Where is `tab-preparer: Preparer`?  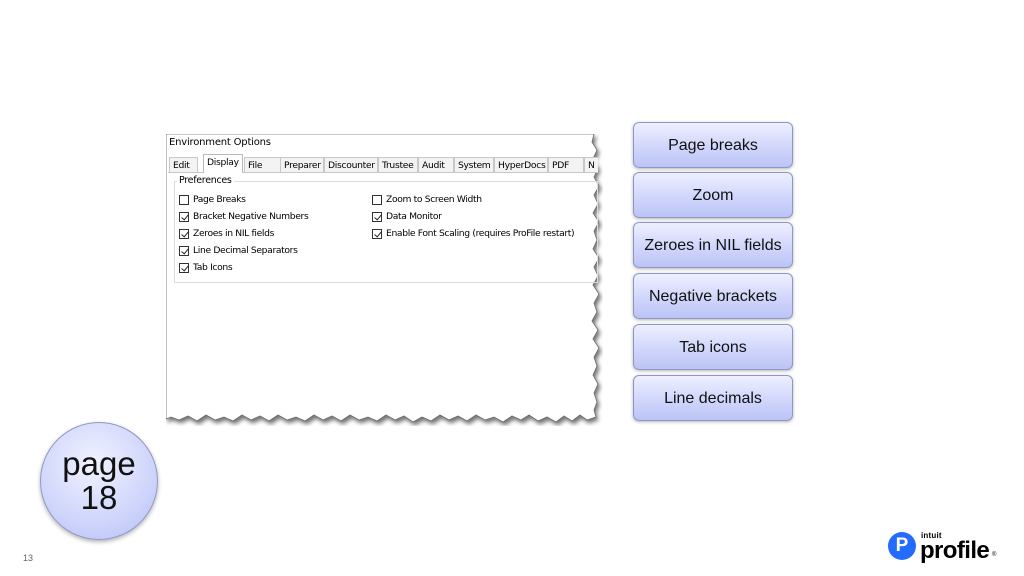 tab-preparer: Preparer is located at coordinates (302, 164).